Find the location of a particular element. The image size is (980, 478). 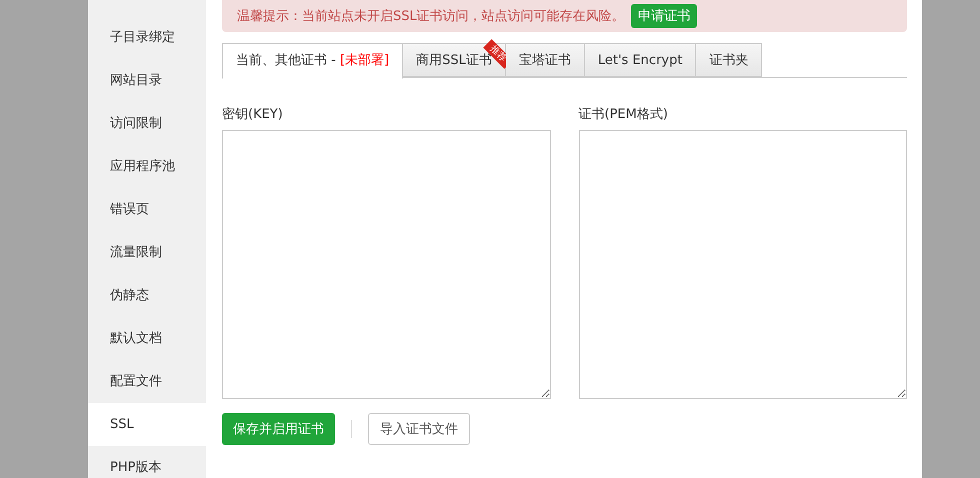

sidebar-item: 伪静态 is located at coordinates (147, 295).